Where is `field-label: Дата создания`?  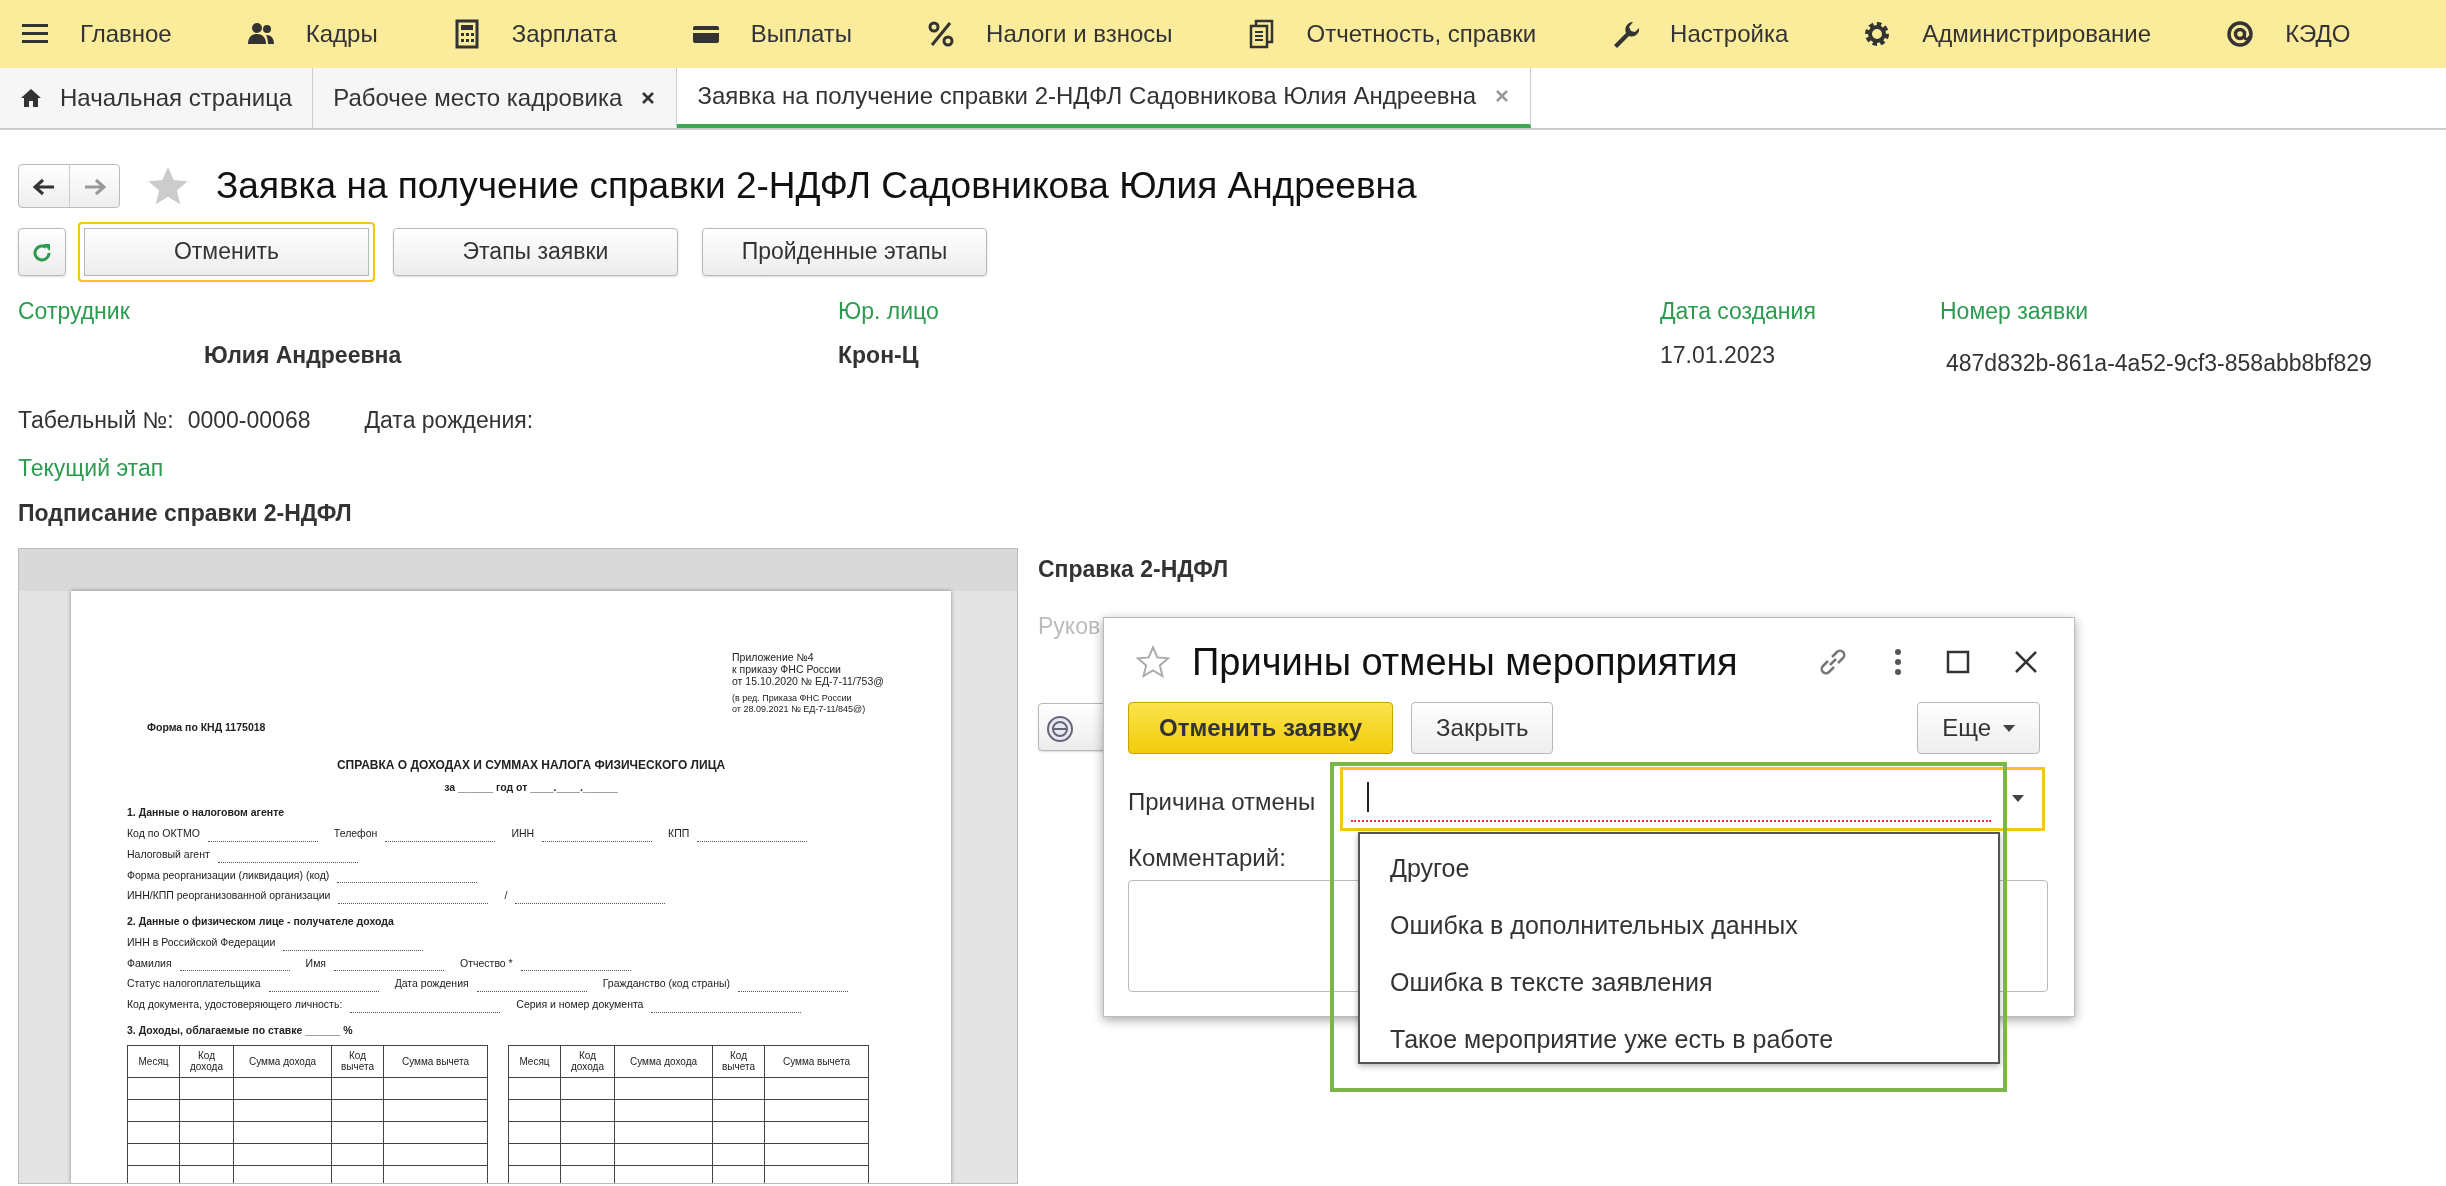 field-label: Дата создания is located at coordinates (1738, 311).